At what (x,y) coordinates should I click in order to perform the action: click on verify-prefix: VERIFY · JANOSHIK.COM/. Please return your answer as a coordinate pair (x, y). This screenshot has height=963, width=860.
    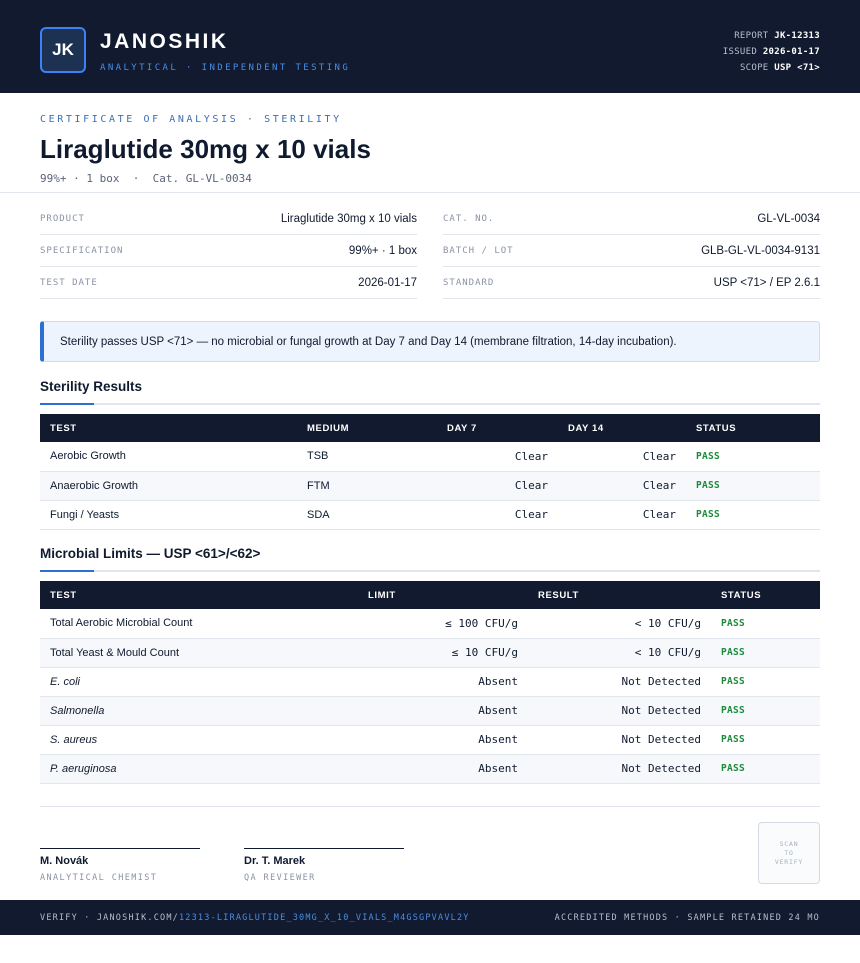
    Looking at the image, I should click on (109, 917).